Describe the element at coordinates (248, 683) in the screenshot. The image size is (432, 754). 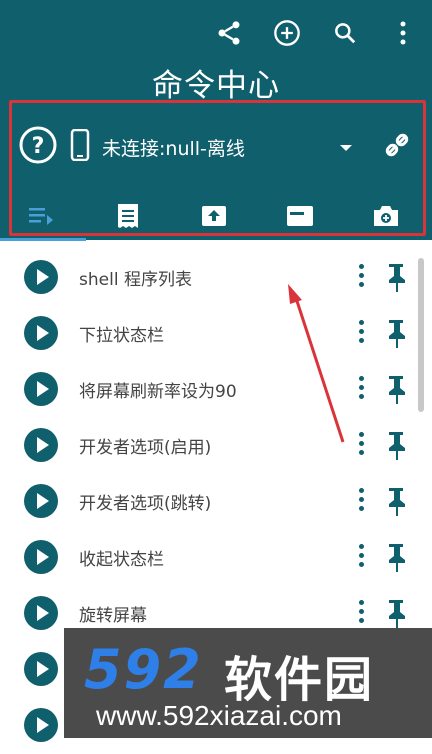
I see `watermark: 592 软件园 www.592xiazai.com` at that location.